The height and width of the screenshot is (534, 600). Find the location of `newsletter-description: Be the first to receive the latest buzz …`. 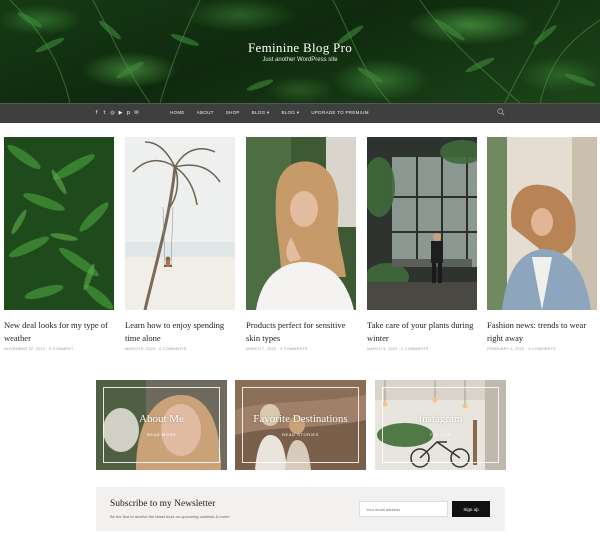

newsletter-description: Be the first to receive the latest buzz … is located at coordinates (170, 516).